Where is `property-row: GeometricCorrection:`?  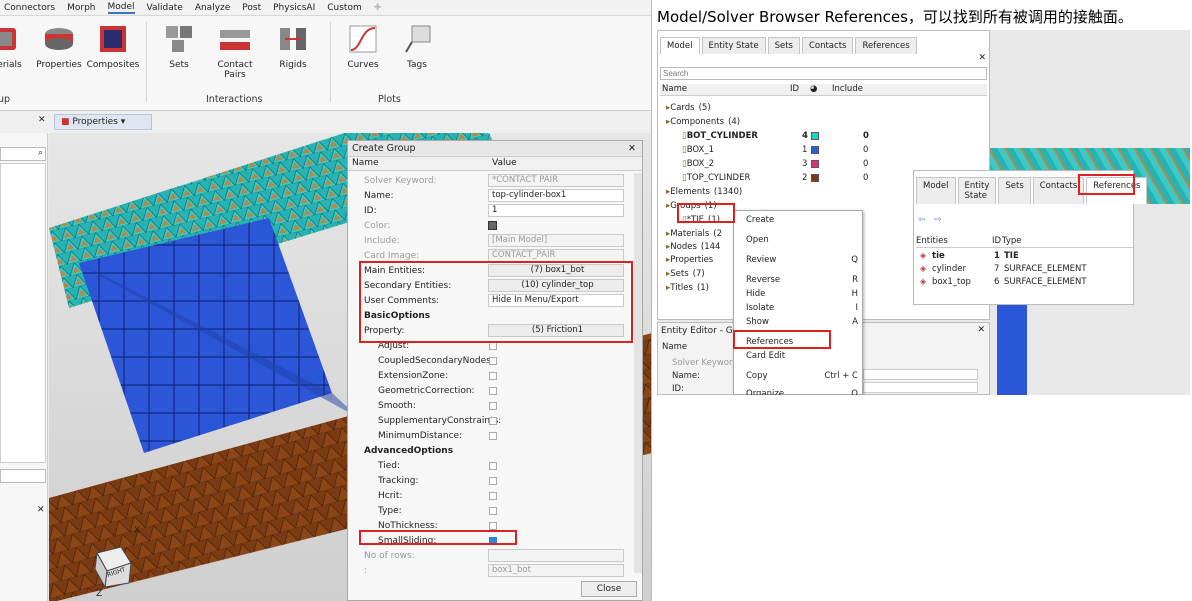
property-row: GeometricCorrection: is located at coordinates (492, 390).